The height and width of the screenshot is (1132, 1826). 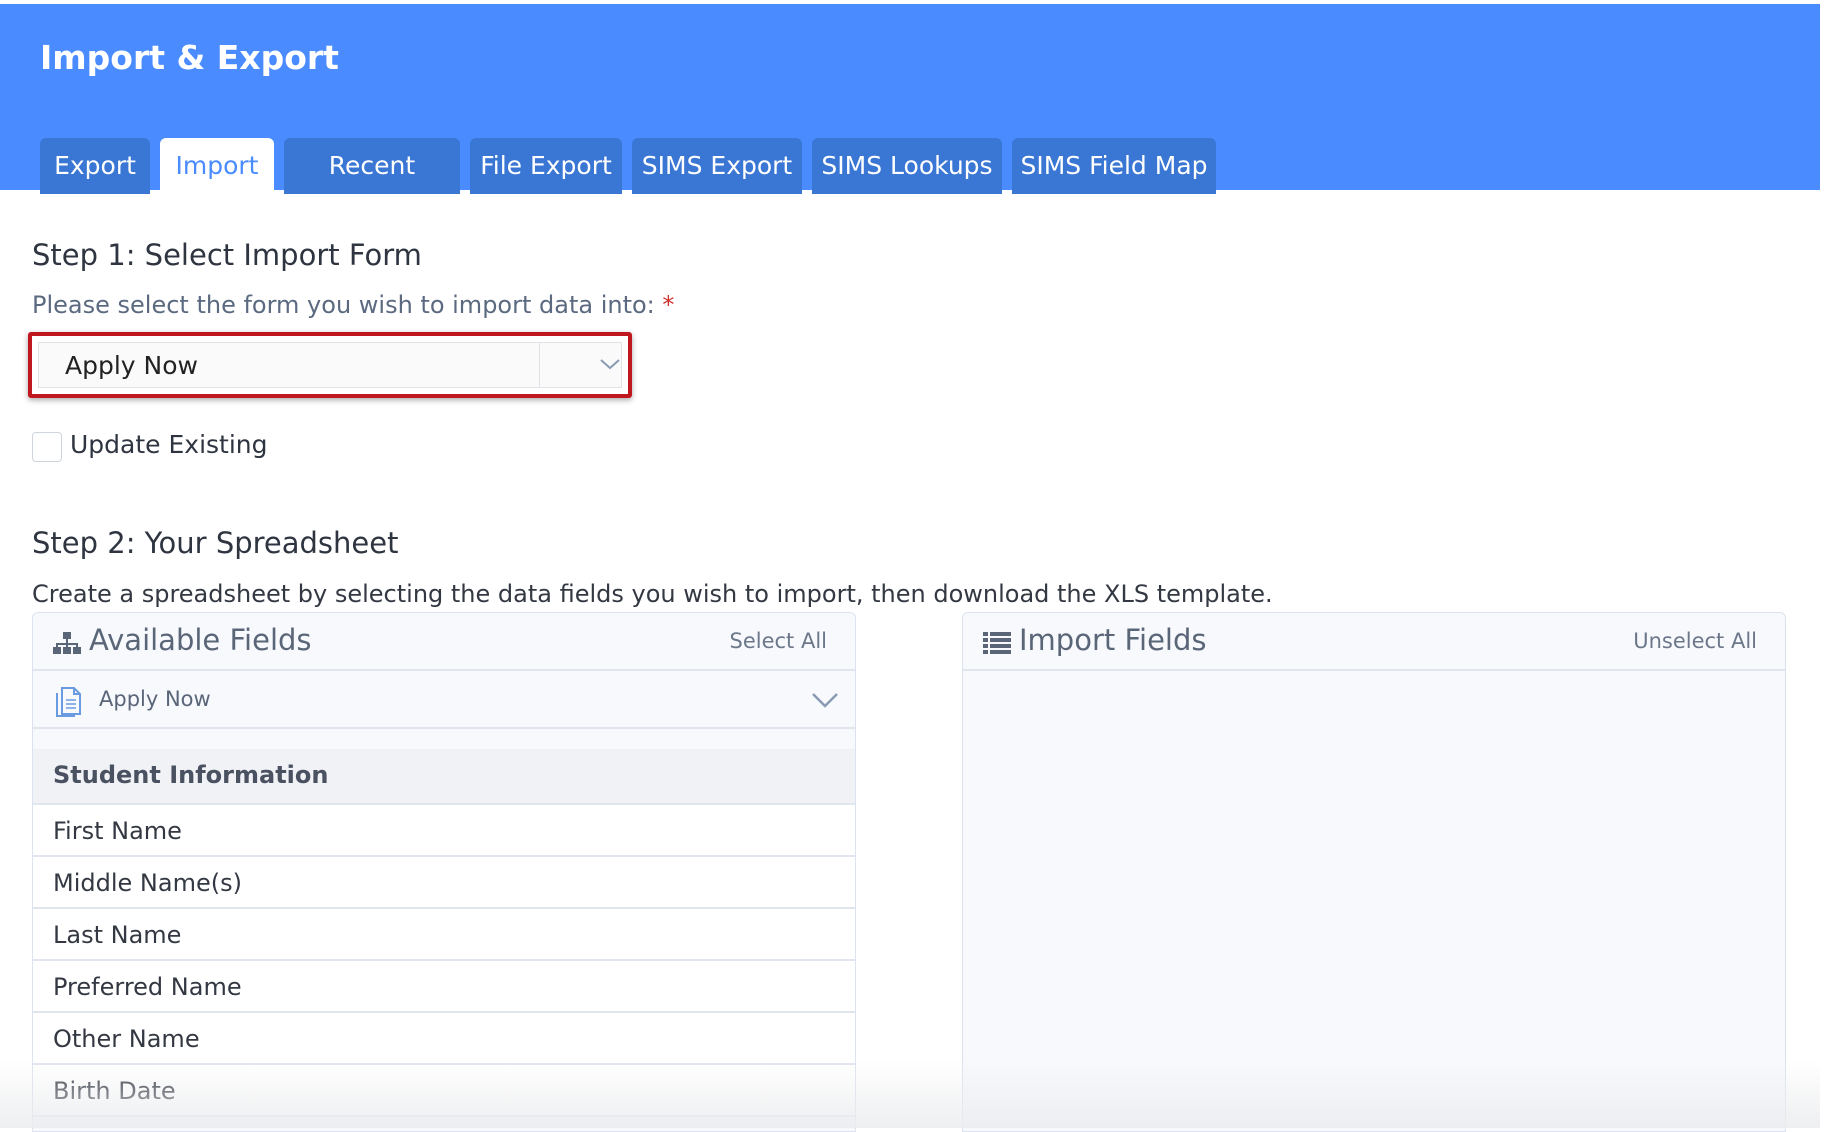 I want to click on select-all-button: Select All, so click(x=779, y=641).